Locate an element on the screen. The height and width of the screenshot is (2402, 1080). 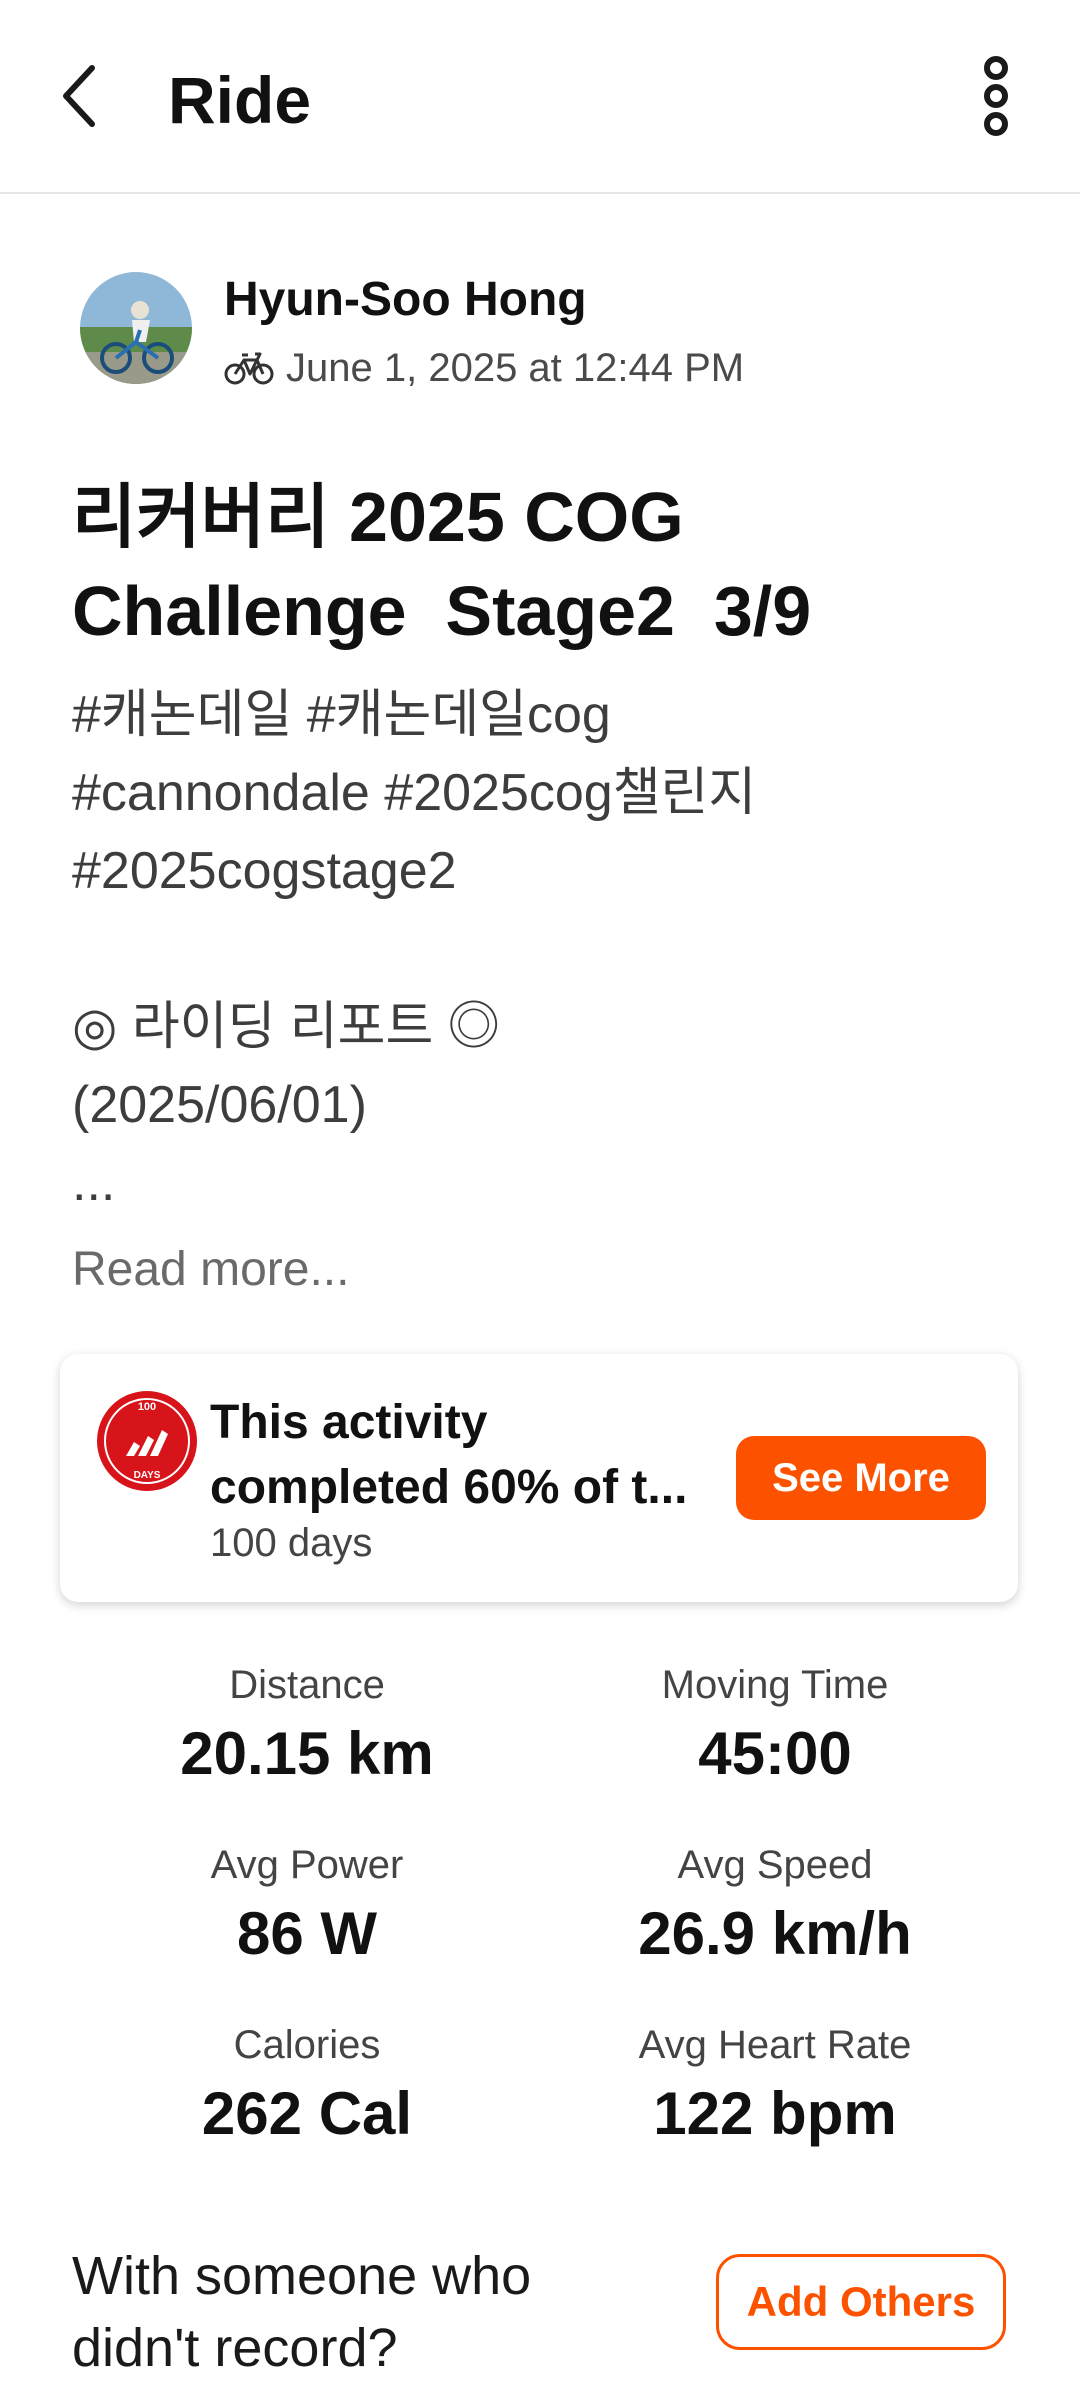
activity-title: 리커버리 2025 COG Challenge Stage2 3/9 is located at coordinates (442, 564).